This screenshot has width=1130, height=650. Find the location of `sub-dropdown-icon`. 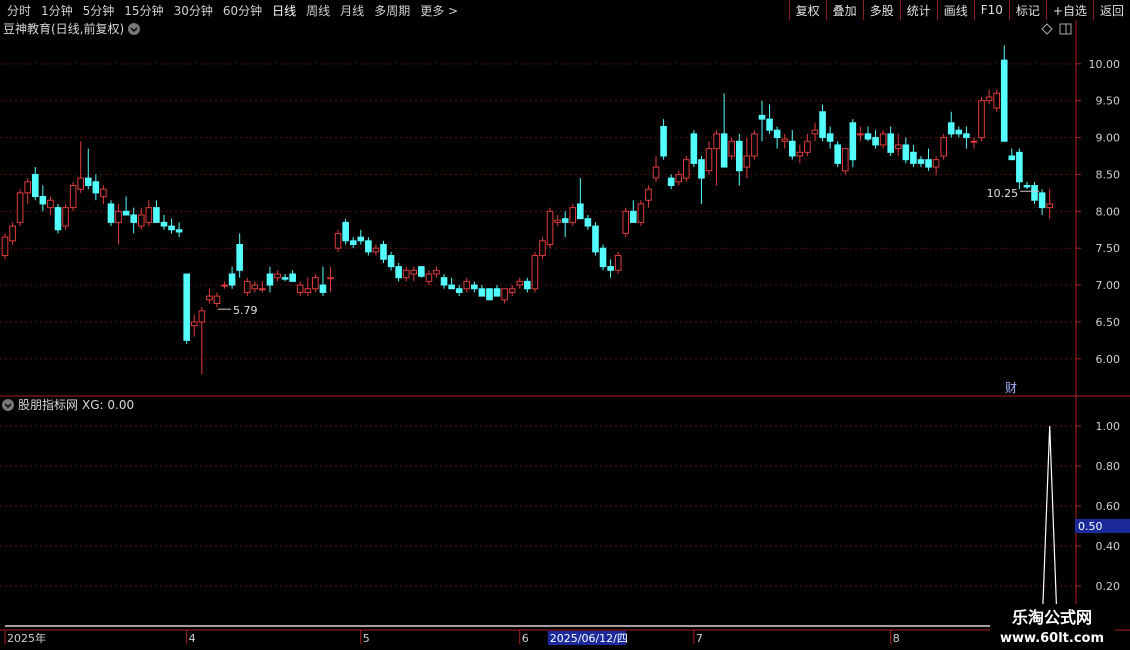

sub-dropdown-icon is located at coordinates (8, 405).